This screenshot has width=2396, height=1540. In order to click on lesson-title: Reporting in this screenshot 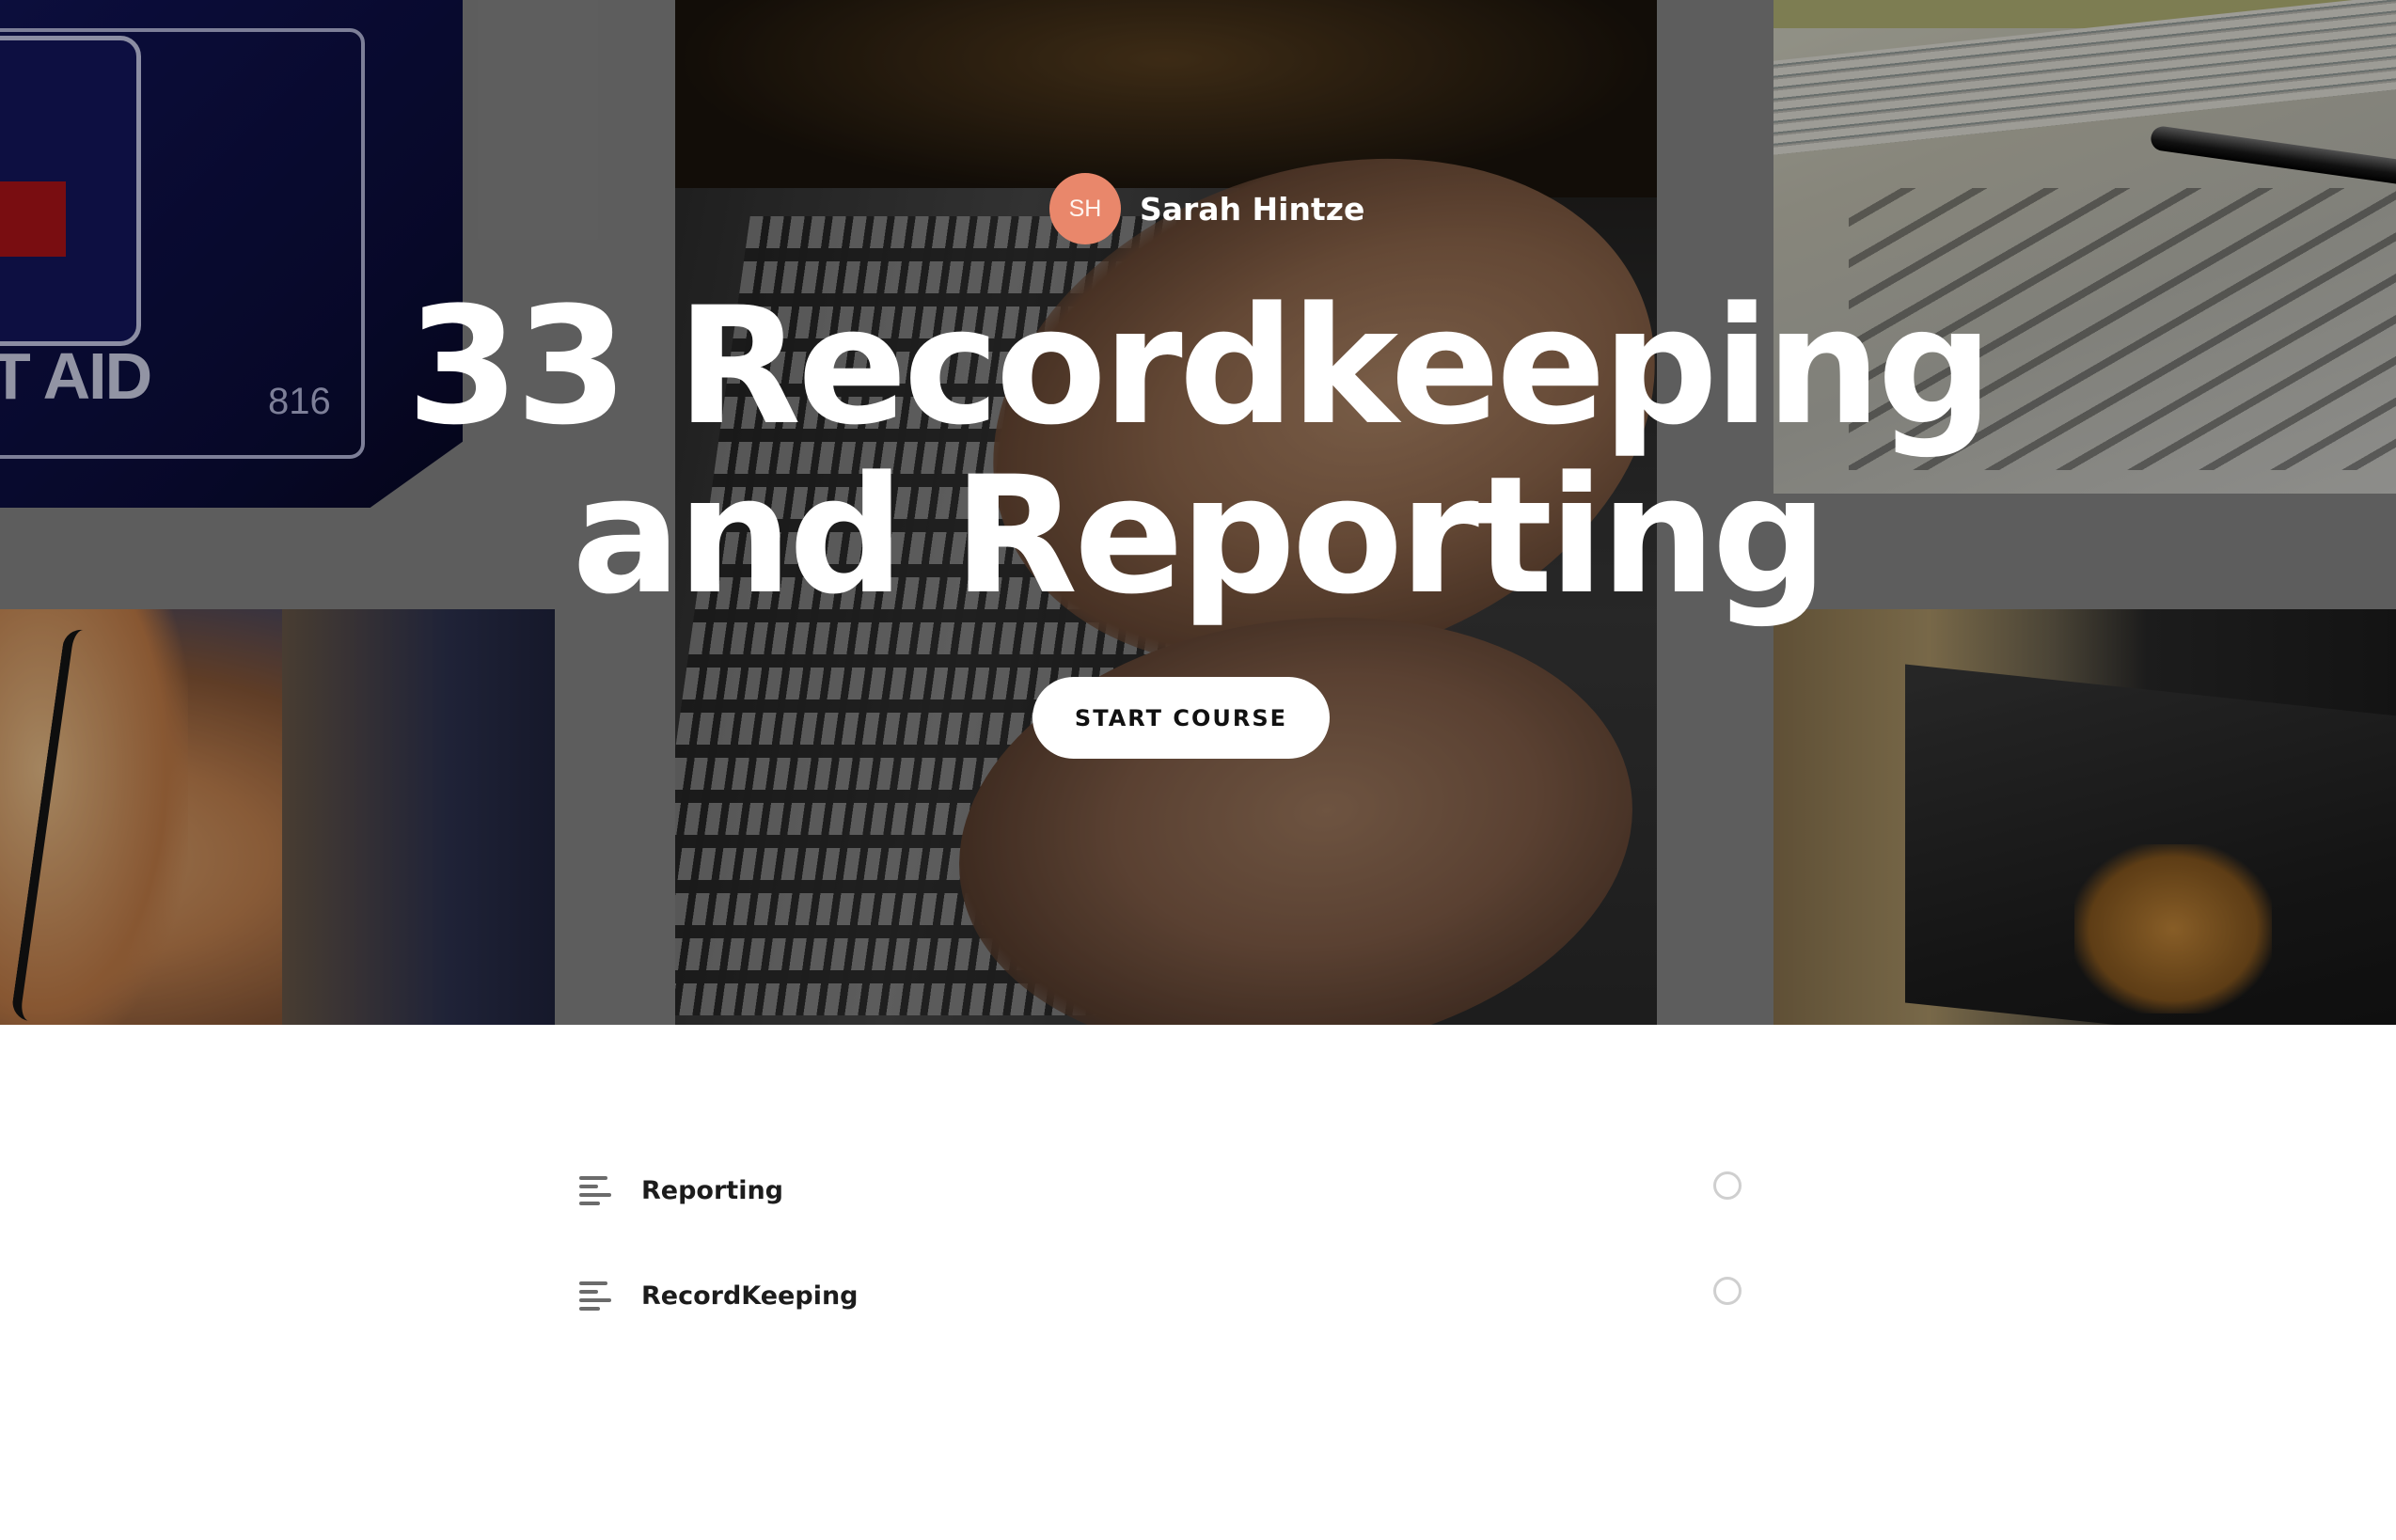, I will do `click(712, 1190)`.